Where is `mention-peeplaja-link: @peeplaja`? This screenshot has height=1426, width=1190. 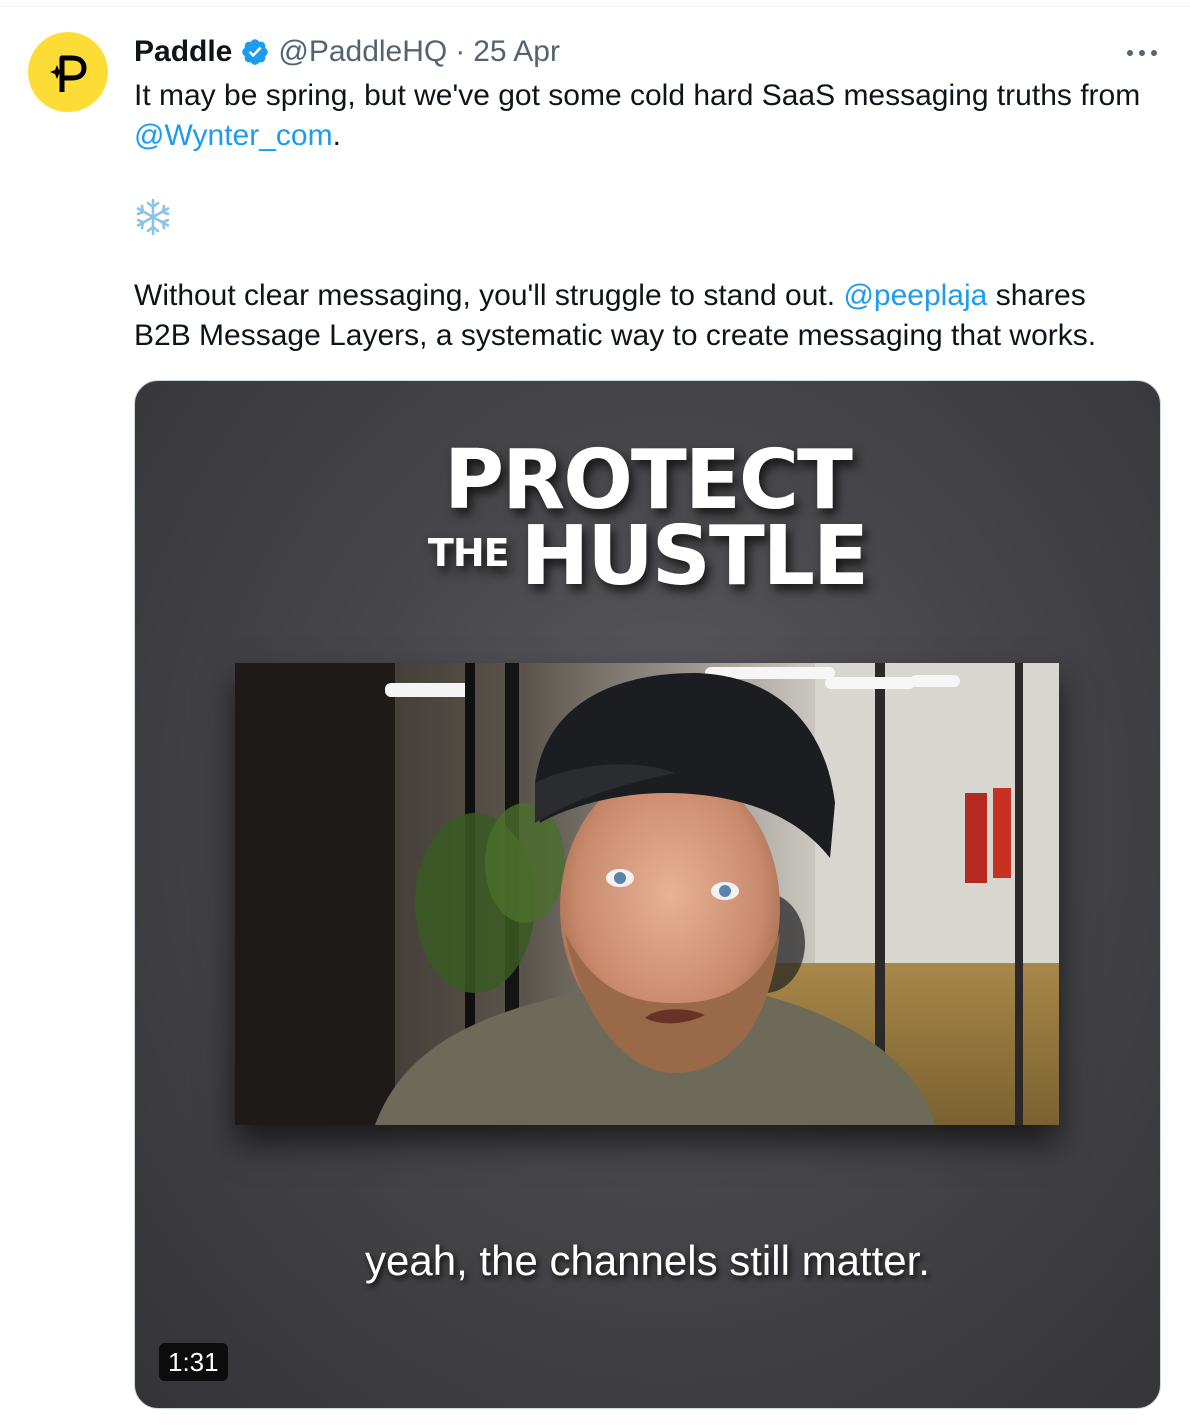
mention-peeplaja-link: @peeplaja is located at coordinates (915, 295).